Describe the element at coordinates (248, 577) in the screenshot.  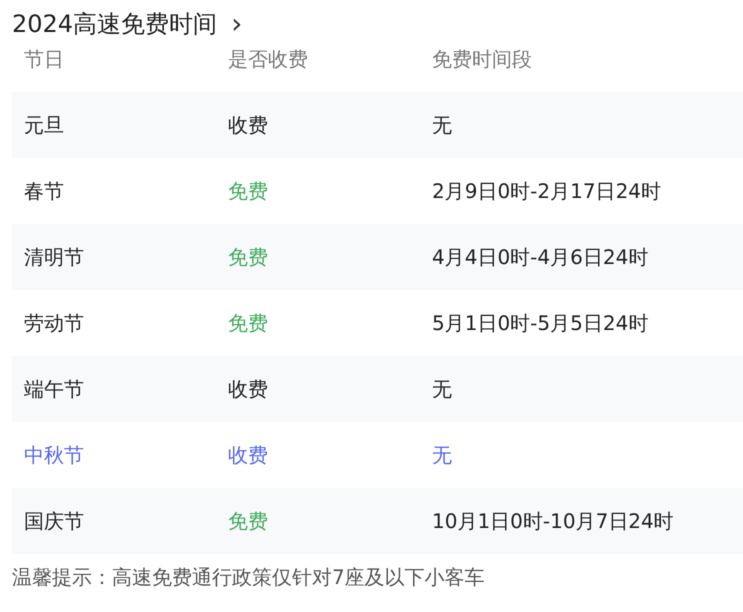
I see `tip-text: 温馨提示：高速免费通行政策仅针对7座及以下小客车` at that location.